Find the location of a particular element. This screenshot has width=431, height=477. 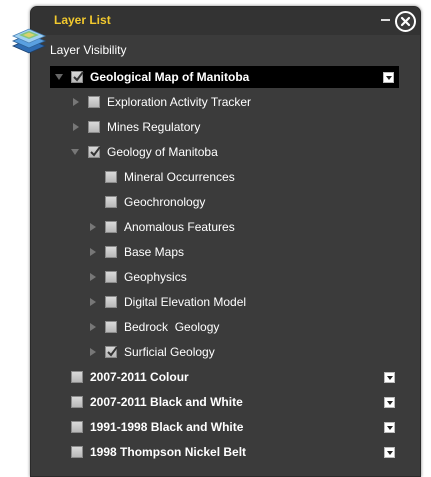

minimize-button is located at coordinates (385, 21).